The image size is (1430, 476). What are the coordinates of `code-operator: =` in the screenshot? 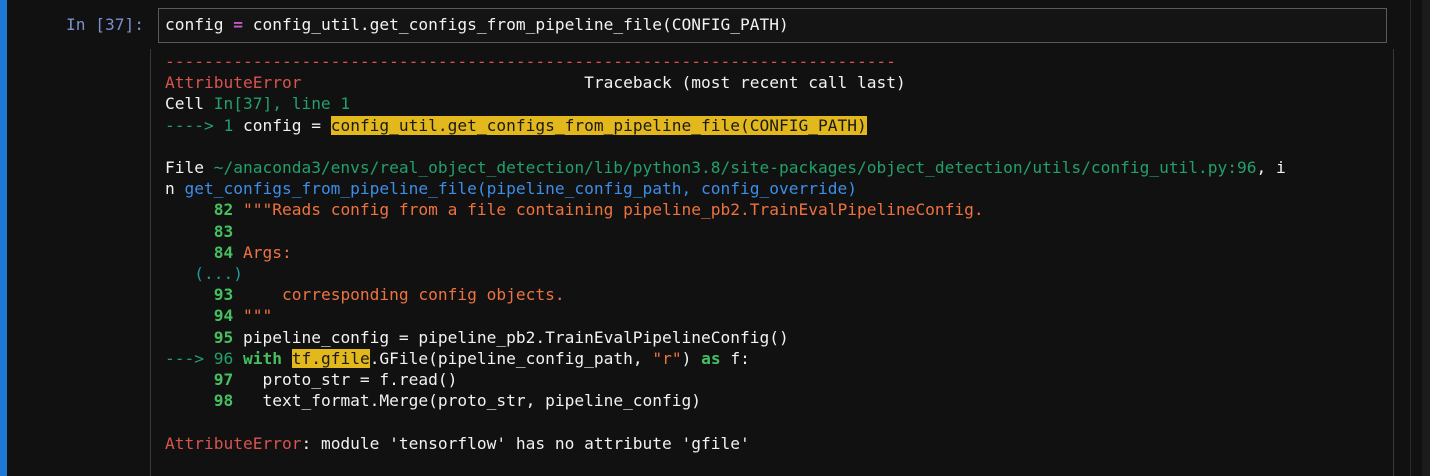 It's located at (238, 24).